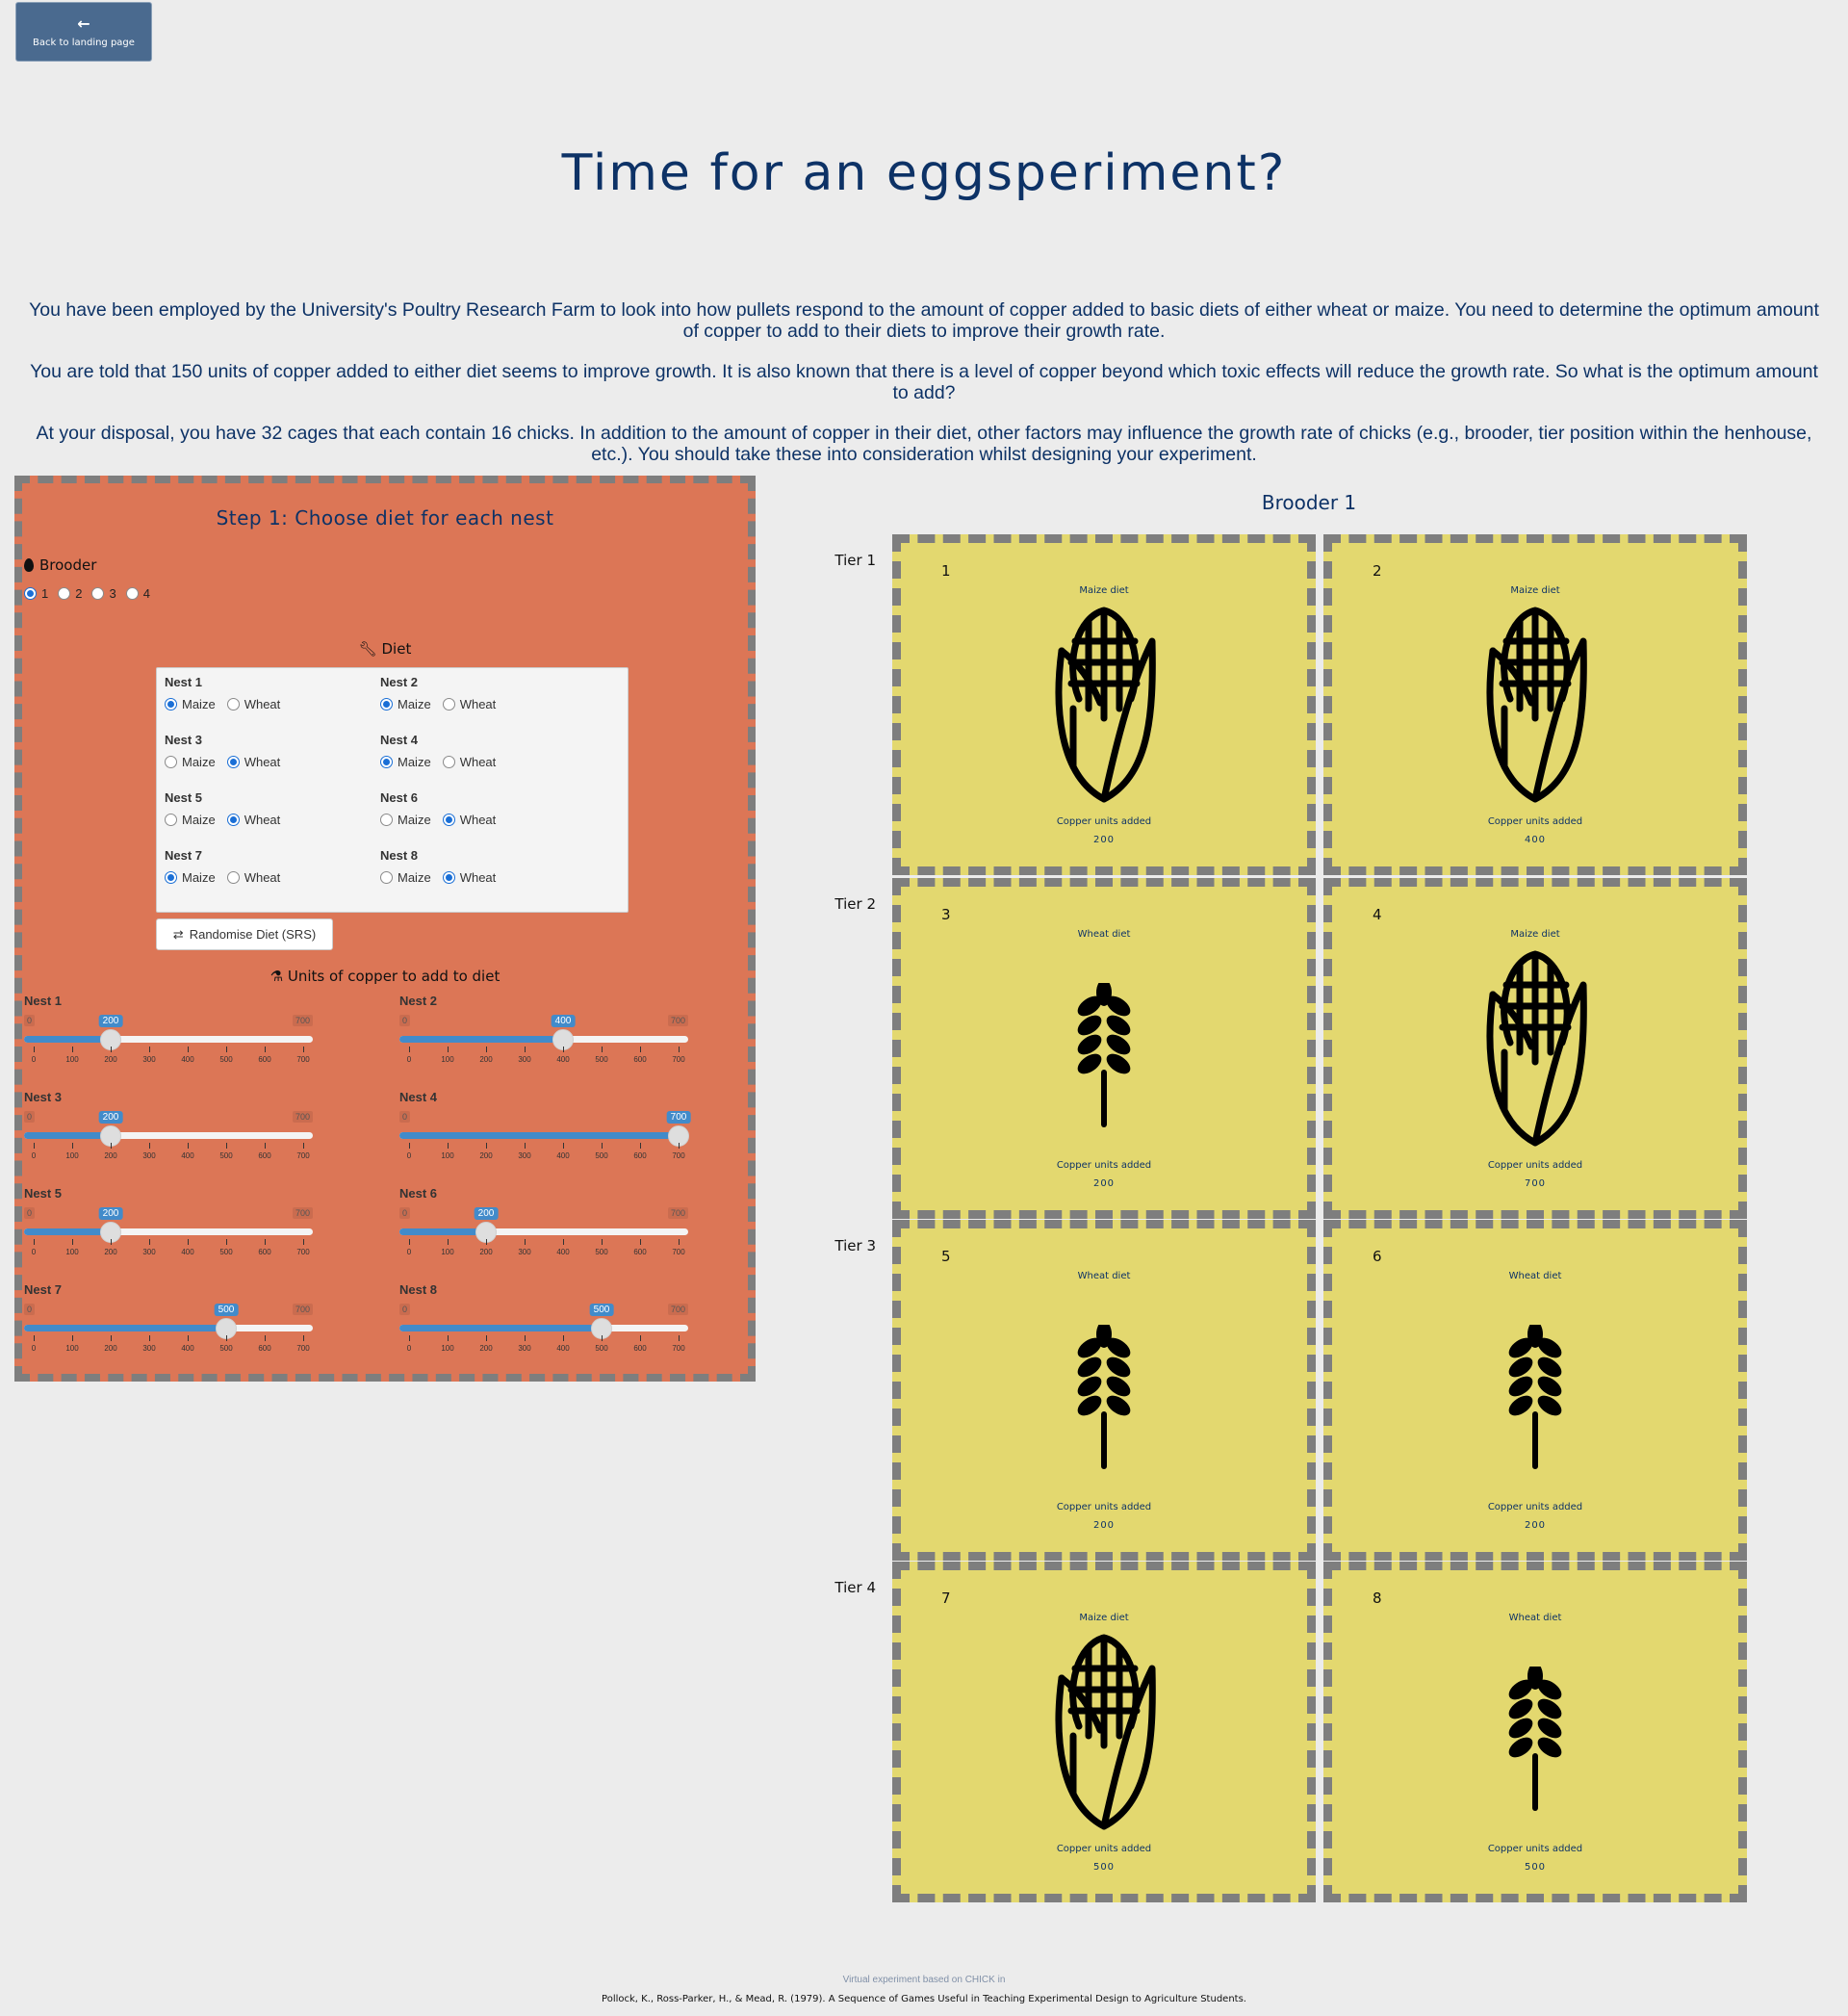 The image size is (1848, 2016). What do you see at coordinates (543, 1225) in the screenshot?
I see `copper-slider-6: Nest 6 0 700 200 0 100 200 300 400 500 600 700` at bounding box center [543, 1225].